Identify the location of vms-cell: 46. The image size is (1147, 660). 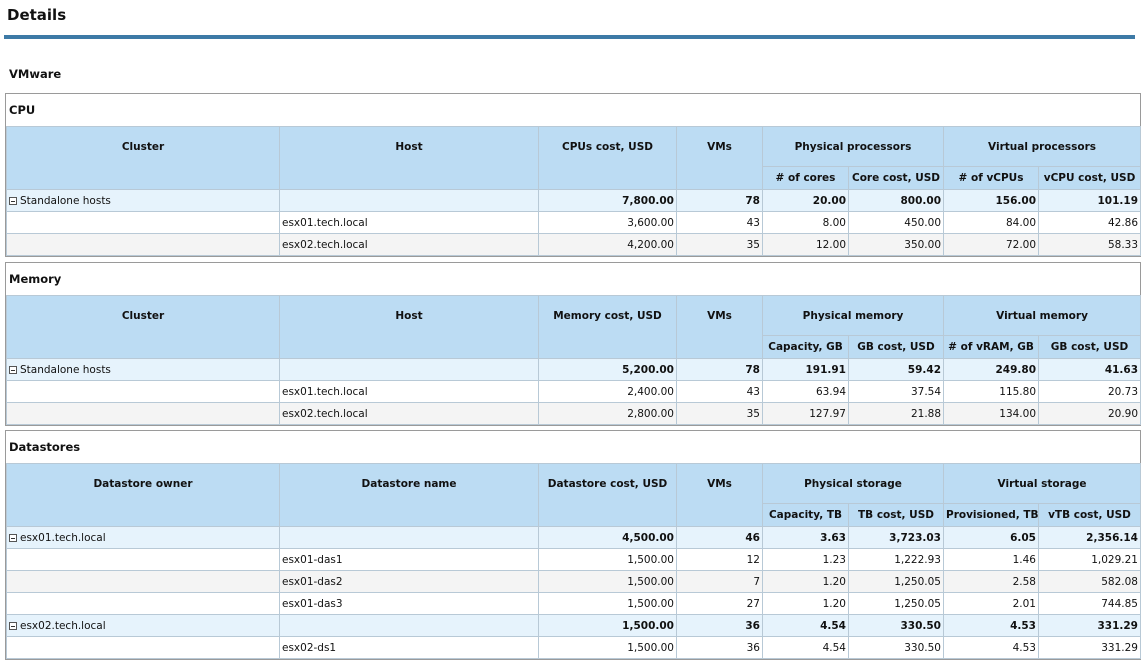
(719, 537).